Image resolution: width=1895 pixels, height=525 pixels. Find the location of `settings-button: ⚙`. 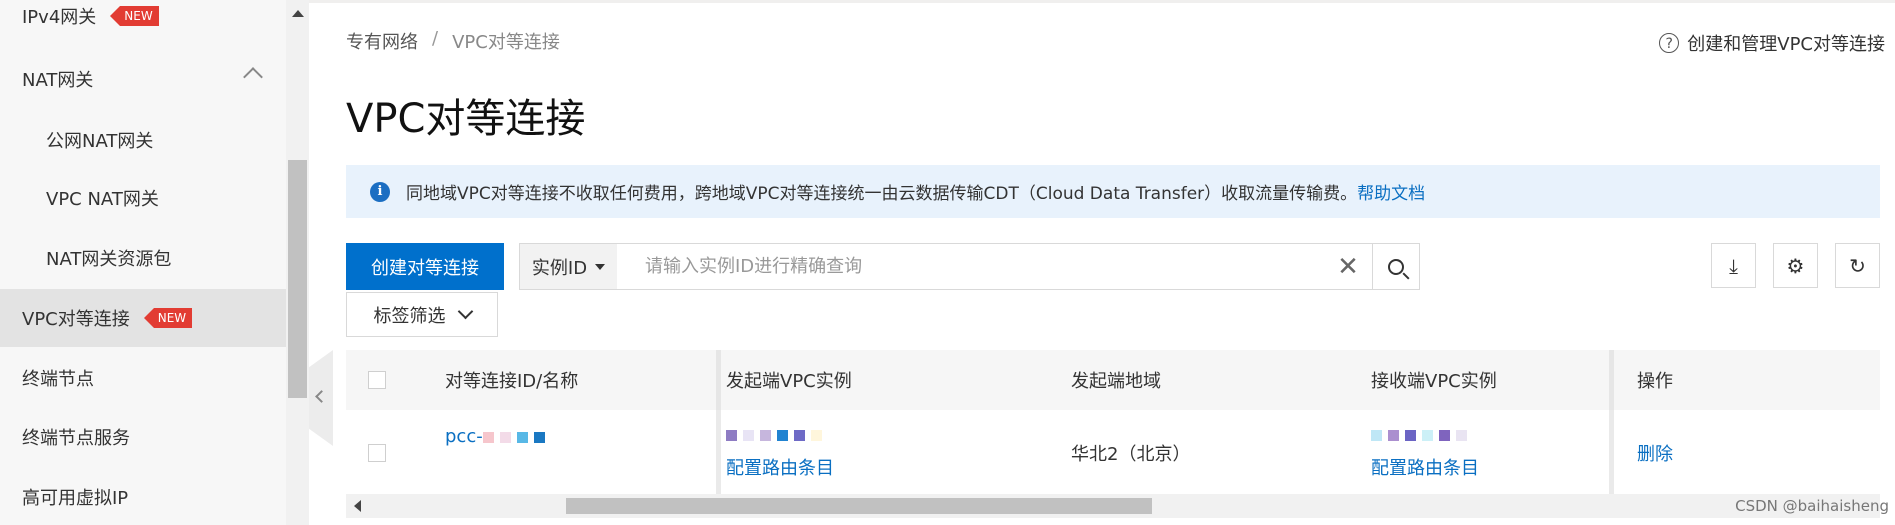

settings-button: ⚙ is located at coordinates (1795, 265).